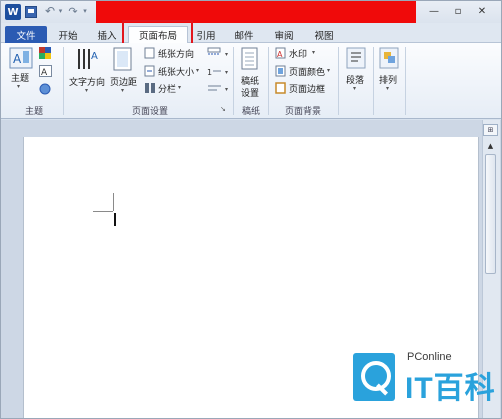  I want to click on themes-dropdown-icon: ▾, so click(18, 86).